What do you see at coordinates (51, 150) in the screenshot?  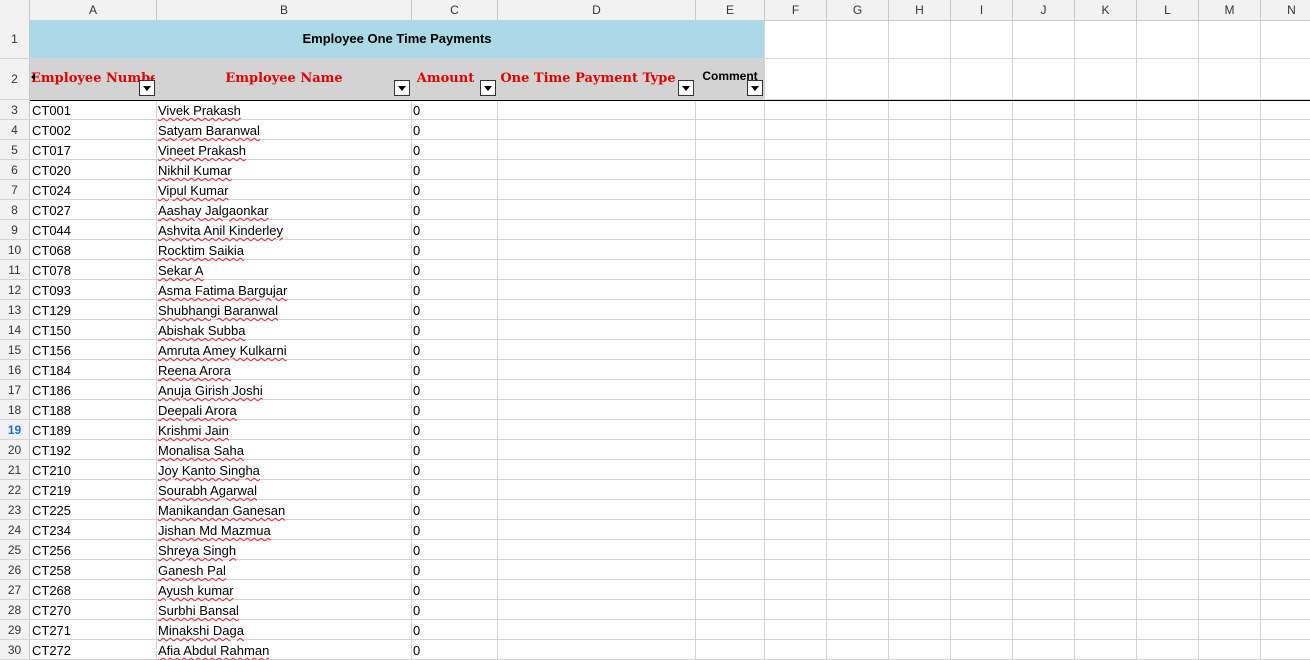 I see `employee-number-cell: CT017` at bounding box center [51, 150].